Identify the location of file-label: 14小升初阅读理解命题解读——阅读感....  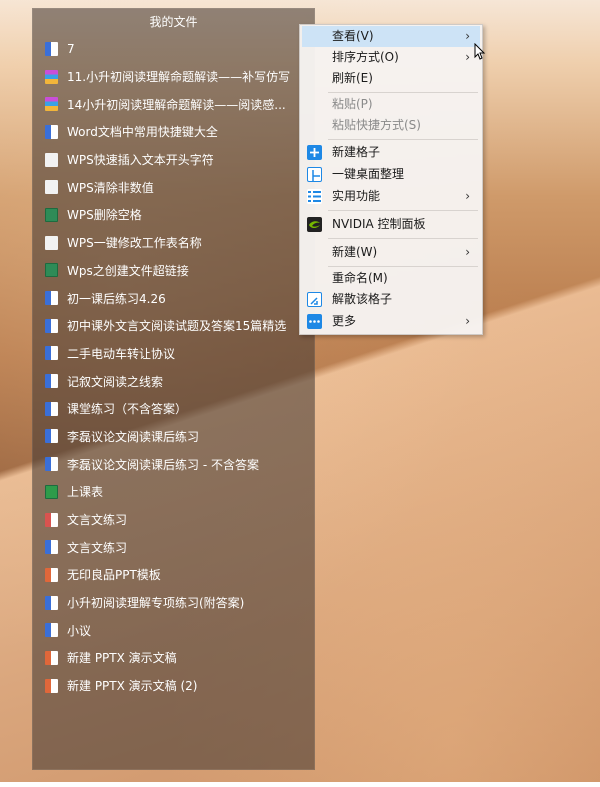
(176, 104).